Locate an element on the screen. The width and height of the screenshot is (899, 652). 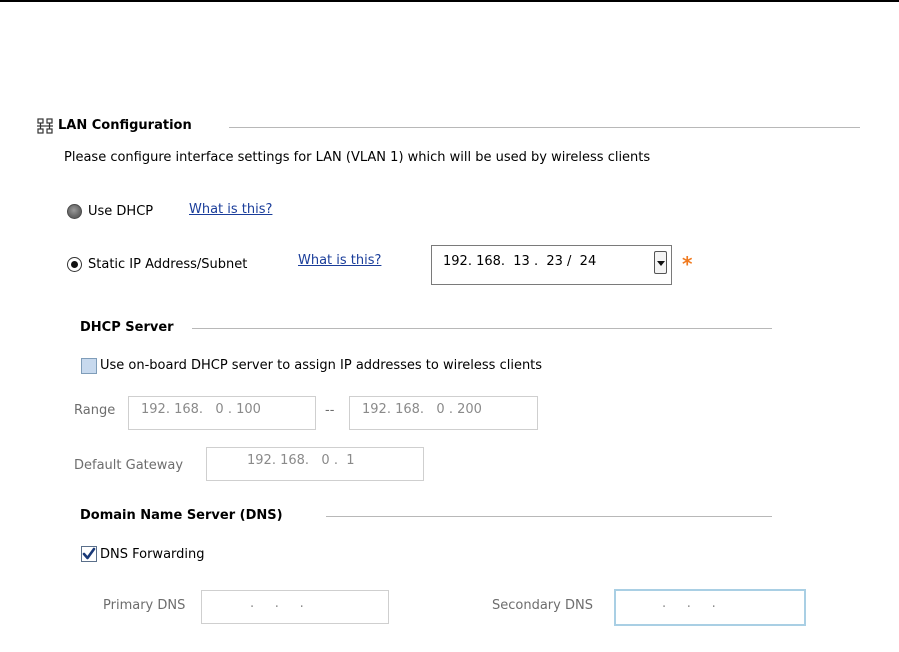
range-end-input: 192. 168. 0 . 200 is located at coordinates (443, 413).